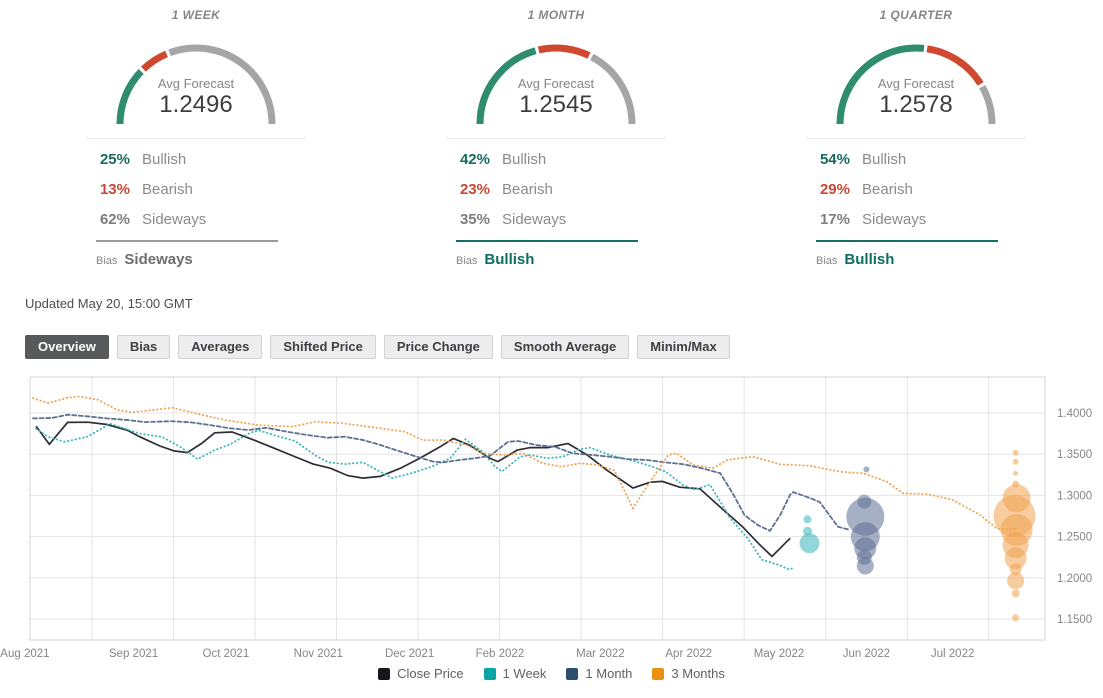 This screenshot has width=1103, height=698. What do you see at coordinates (779, 654) in the screenshot?
I see `x-axis-label: May 2022` at bounding box center [779, 654].